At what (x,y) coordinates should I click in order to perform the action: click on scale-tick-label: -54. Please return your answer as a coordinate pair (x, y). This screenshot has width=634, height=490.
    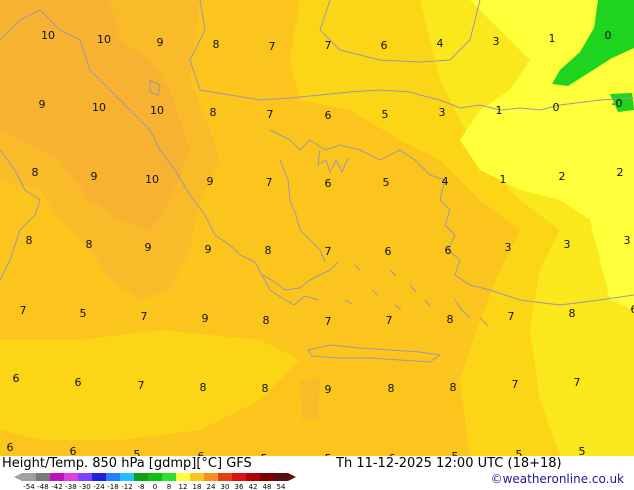
    Looking at the image, I should click on (29, 486).